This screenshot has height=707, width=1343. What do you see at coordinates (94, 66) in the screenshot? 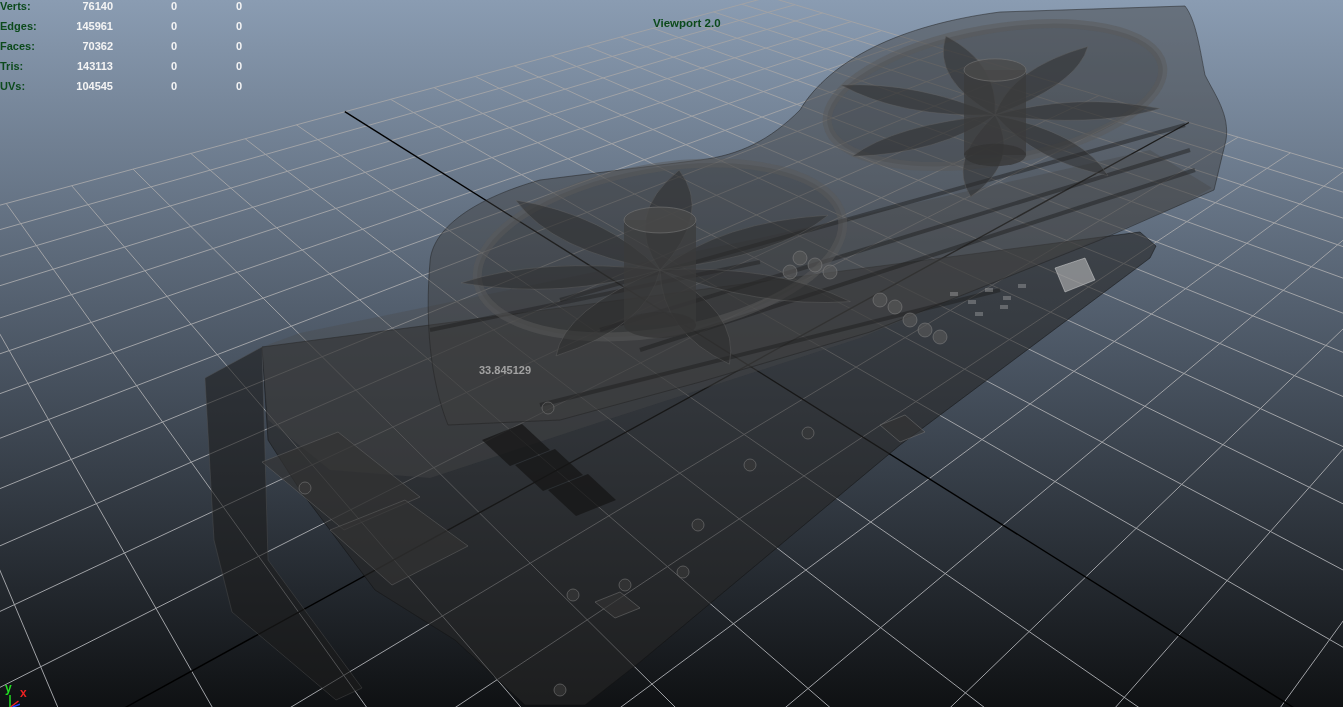
I see `poly-count-value: 143113` at bounding box center [94, 66].